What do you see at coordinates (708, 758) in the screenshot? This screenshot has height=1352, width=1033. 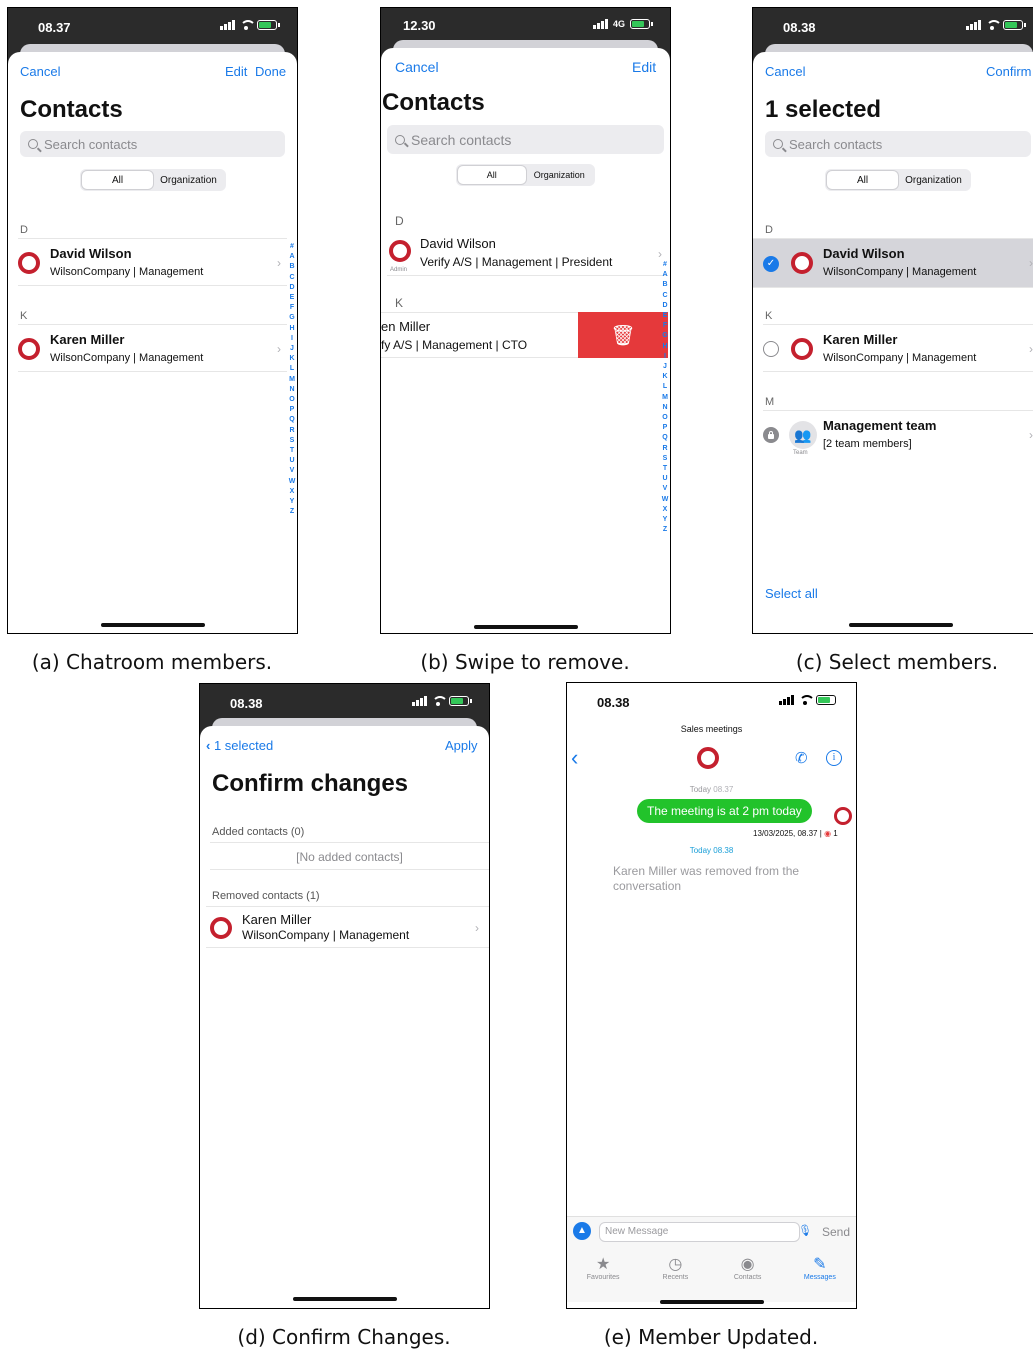 I see `chat-avatar` at bounding box center [708, 758].